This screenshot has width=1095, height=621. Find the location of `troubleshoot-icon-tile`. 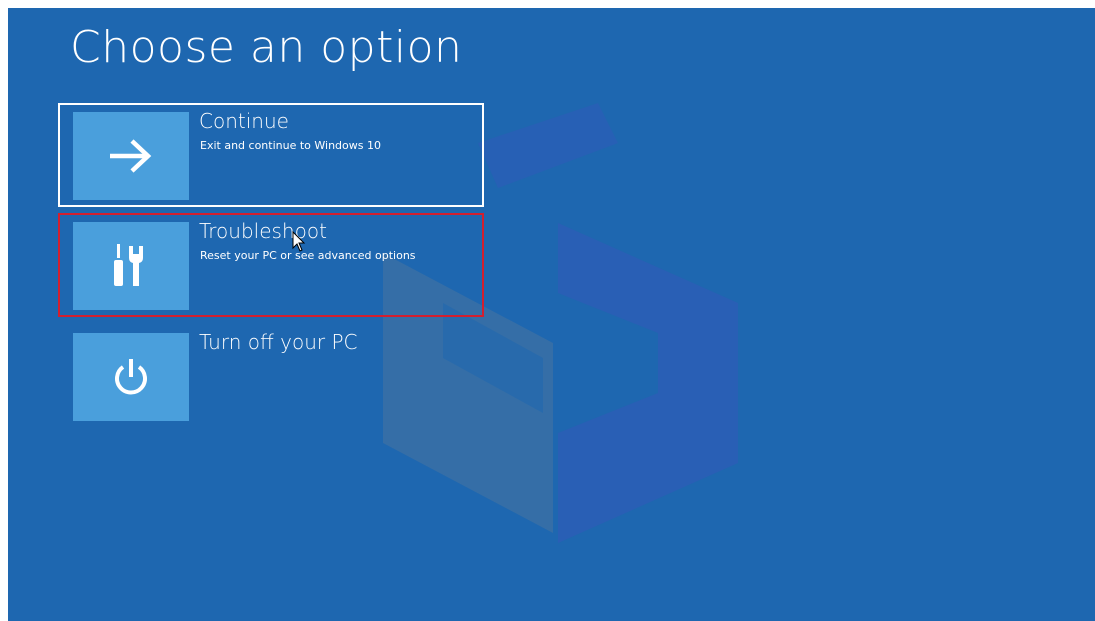

troubleshoot-icon-tile is located at coordinates (131, 266).